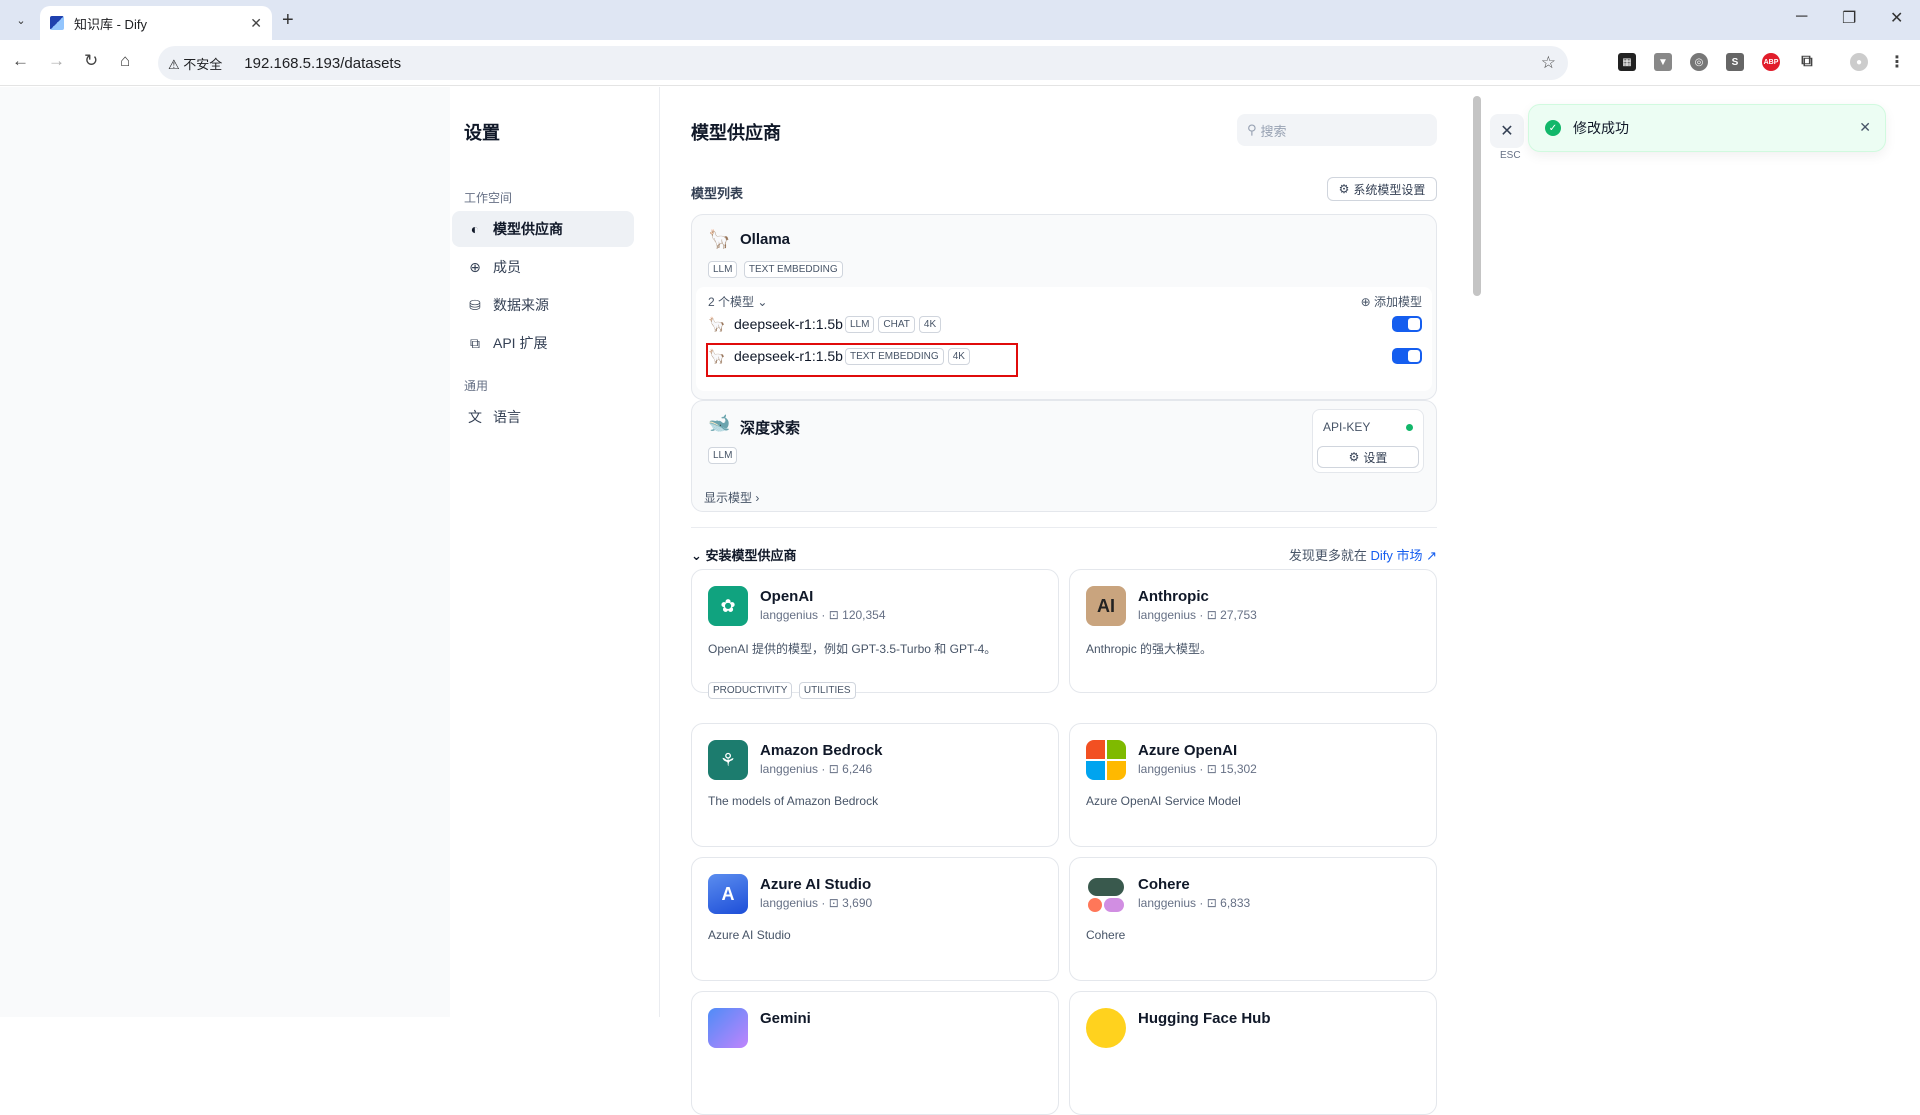 The height and width of the screenshot is (1115, 1920). Describe the element at coordinates (770, 428) in the screenshot. I see `provider-name: 深度求索` at that location.